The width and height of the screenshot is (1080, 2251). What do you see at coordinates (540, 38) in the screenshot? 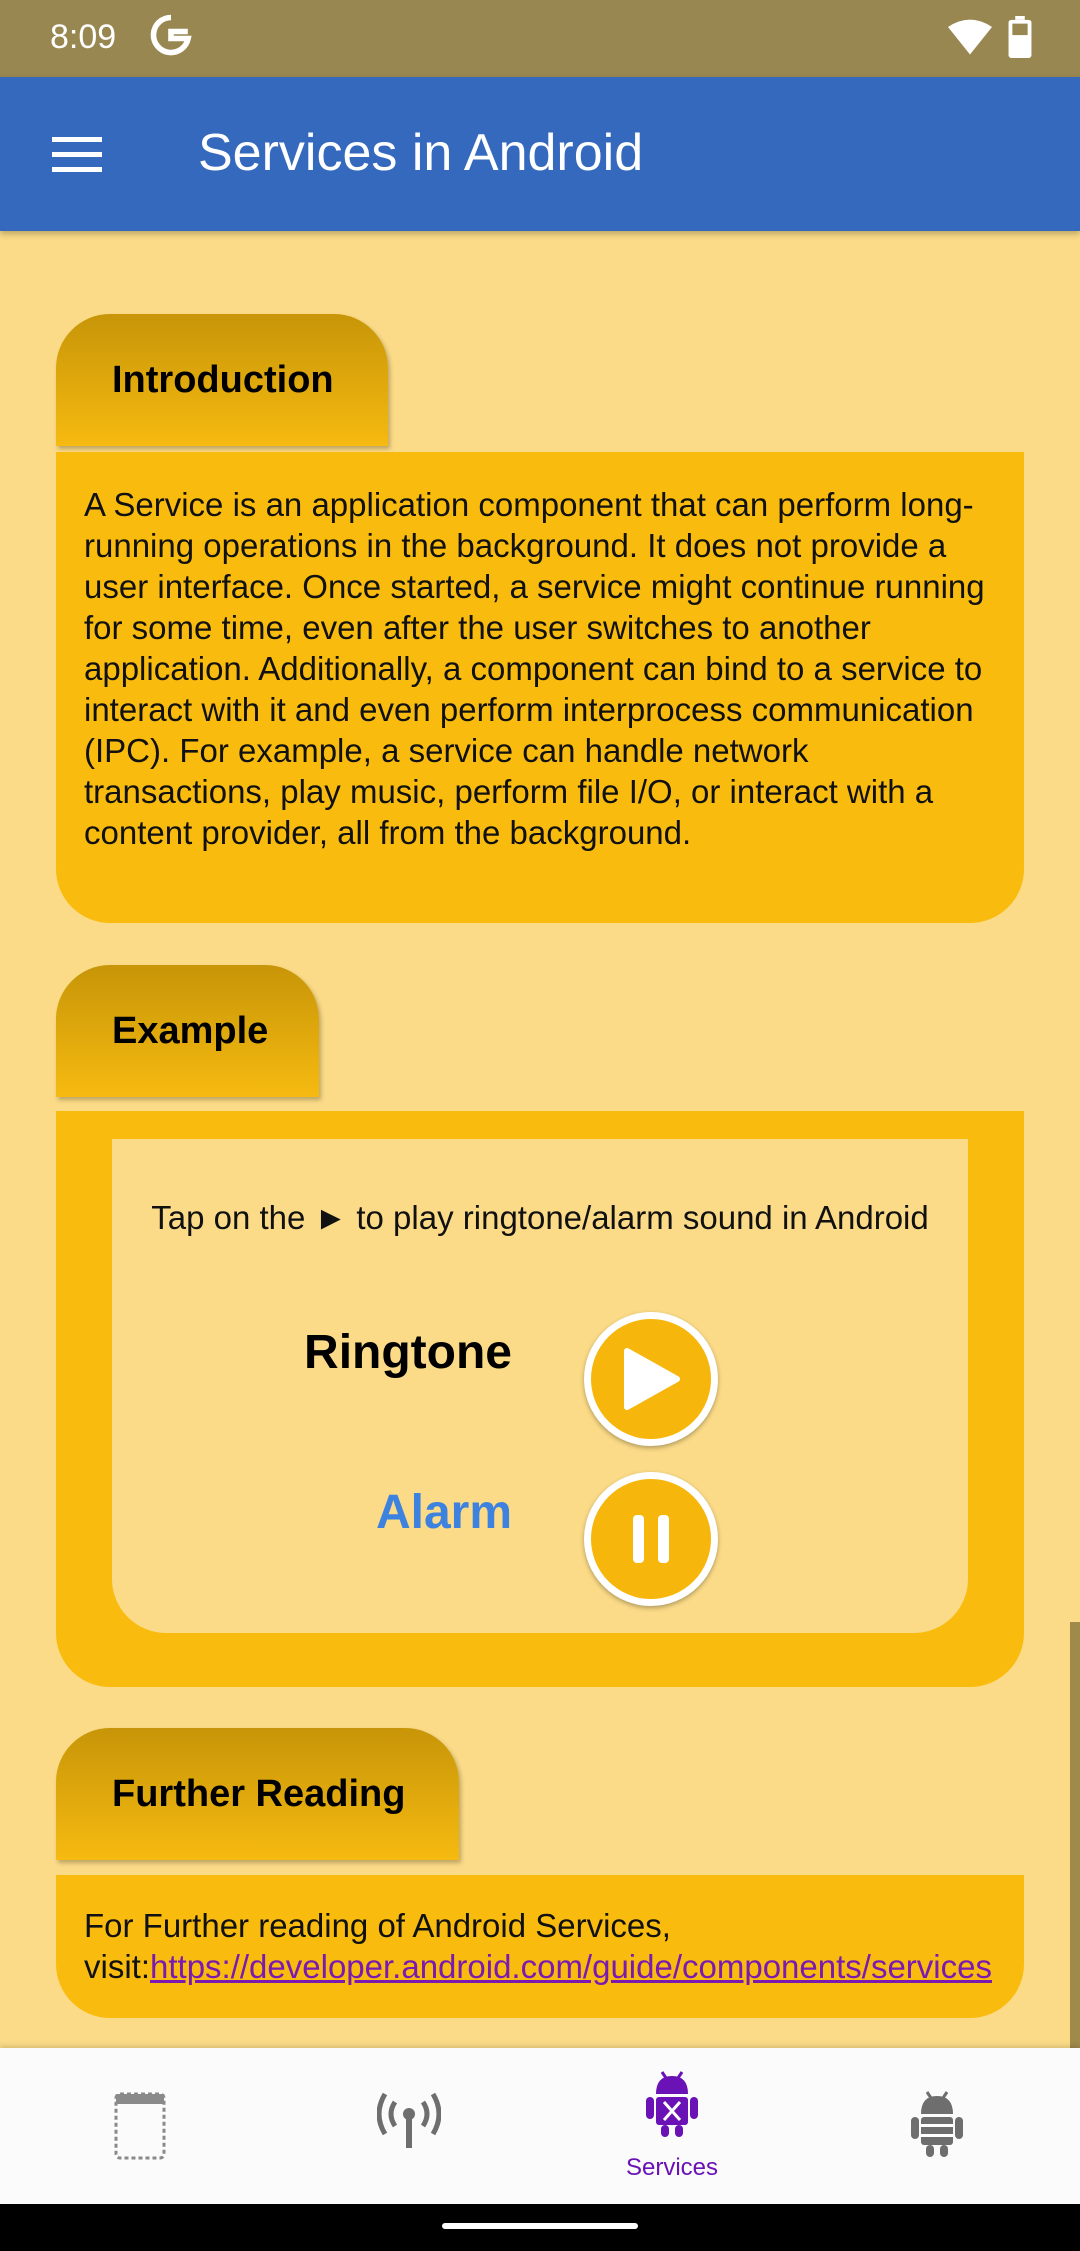
I see `status-bar: 8:09` at bounding box center [540, 38].